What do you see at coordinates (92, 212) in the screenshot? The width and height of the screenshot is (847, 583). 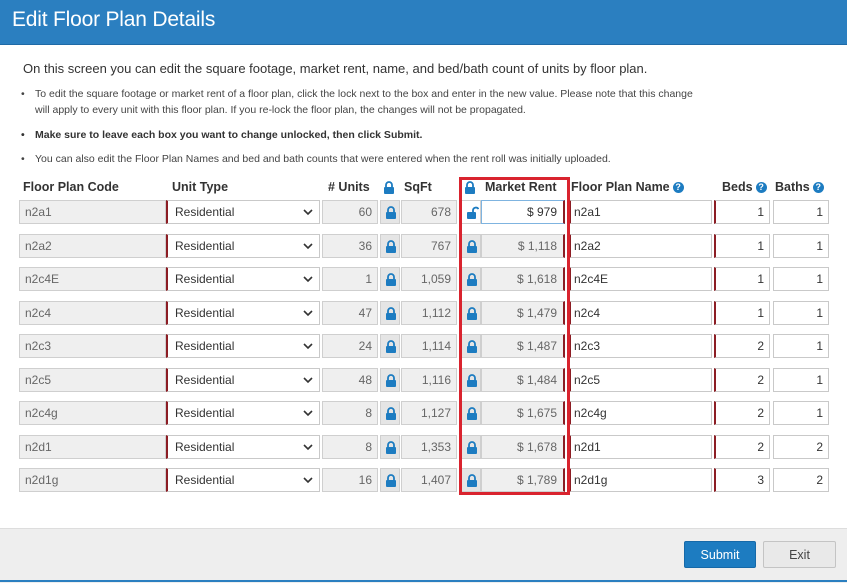 I see `floor-plan-code-field: n2a1` at bounding box center [92, 212].